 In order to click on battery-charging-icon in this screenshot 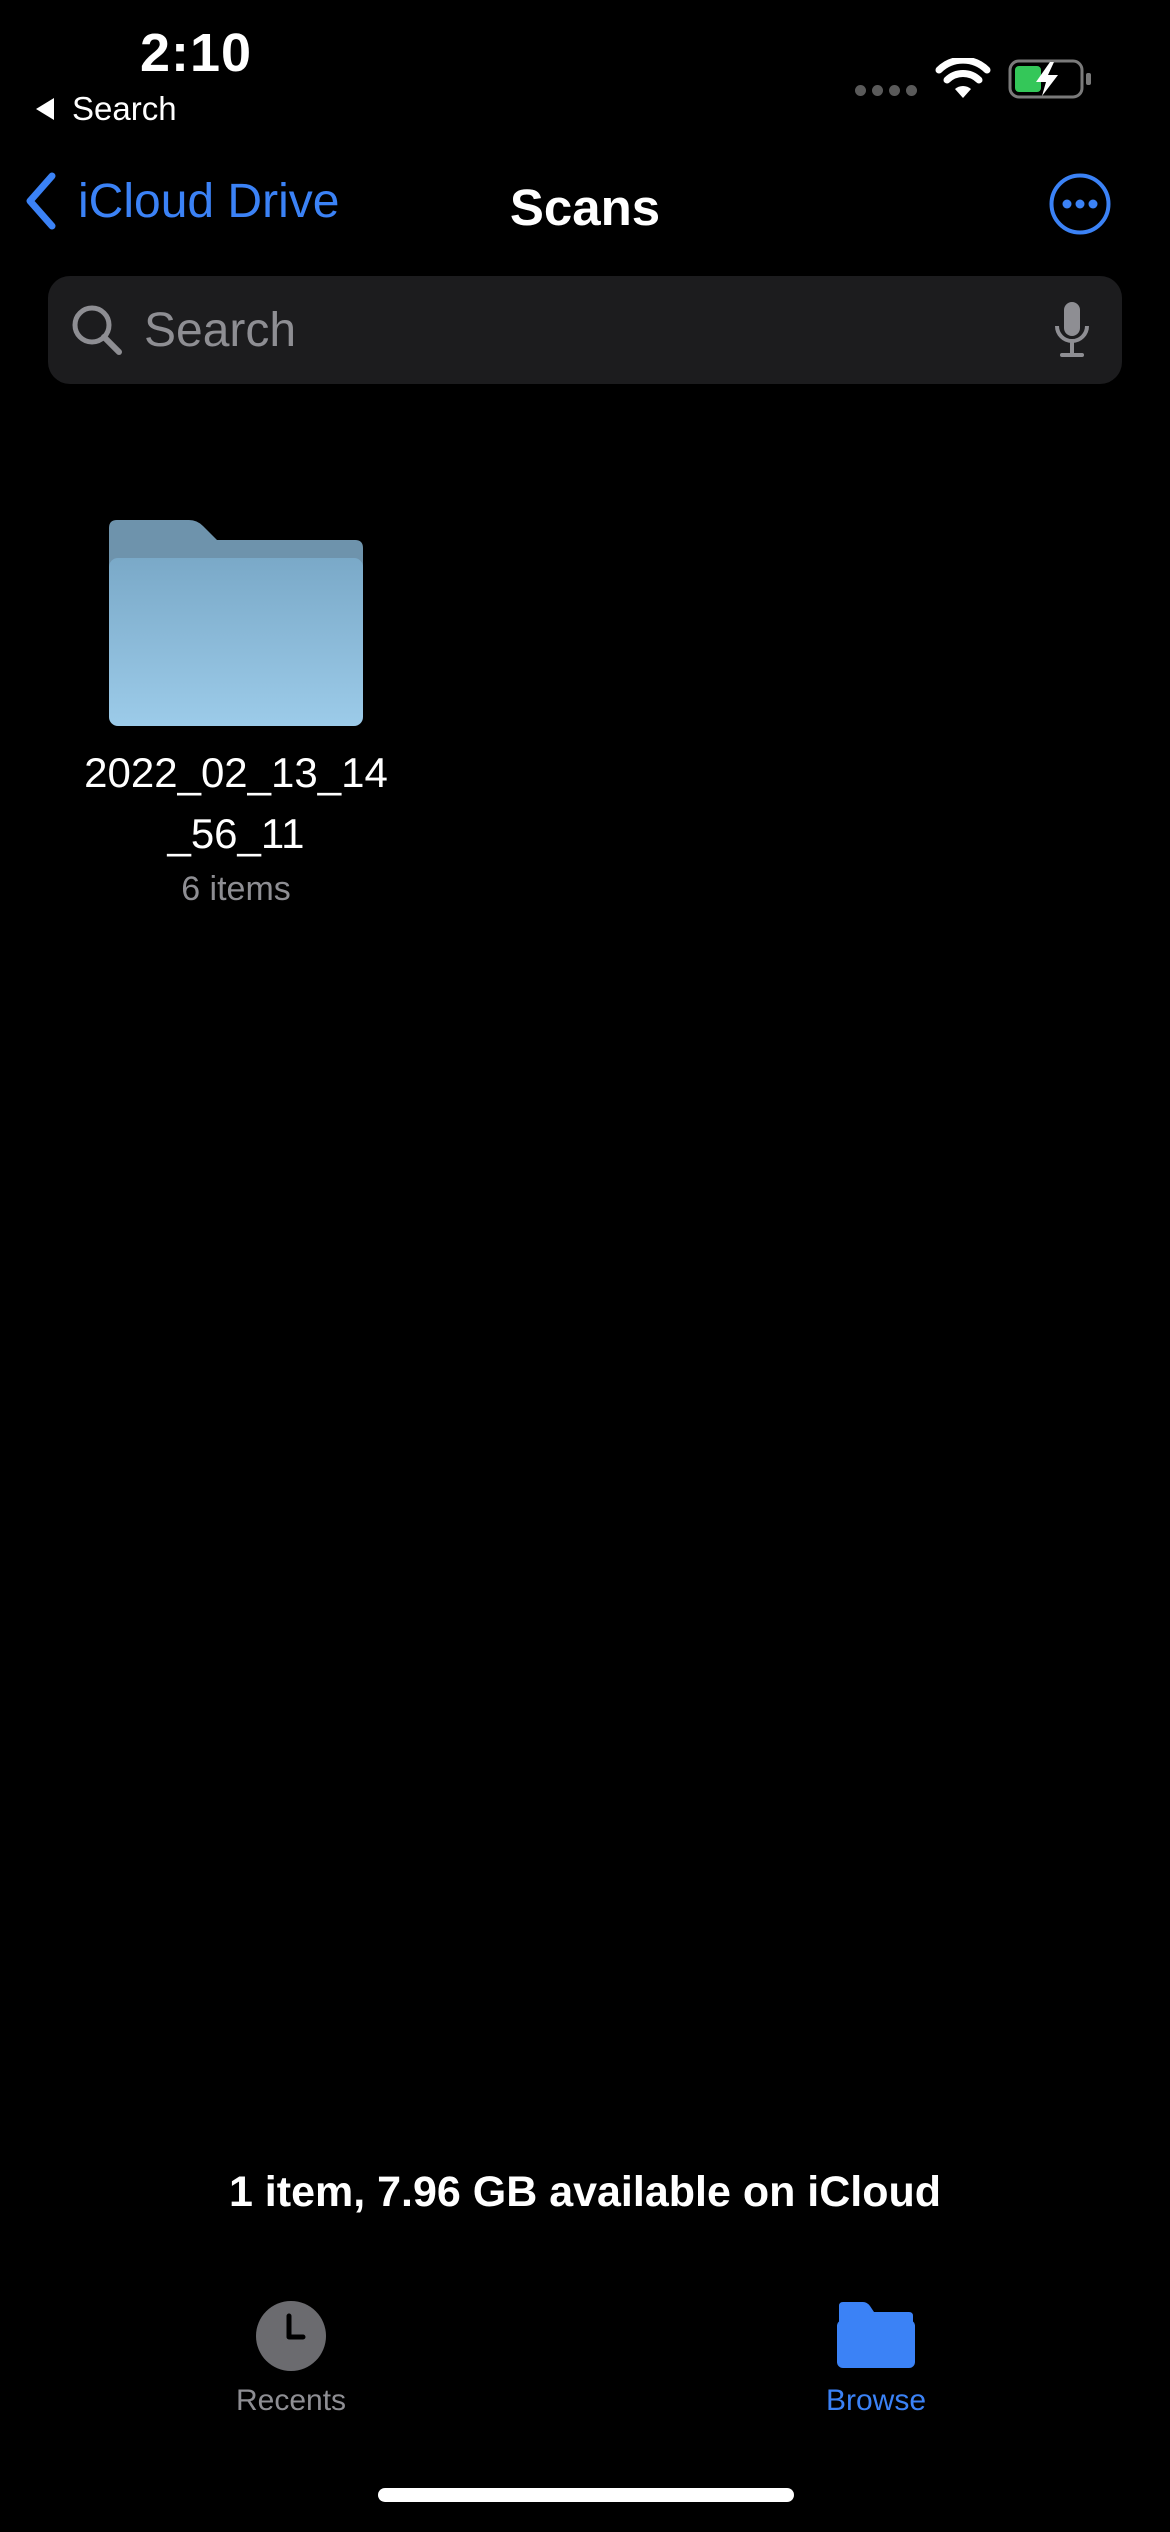, I will do `click(1049, 79)`.